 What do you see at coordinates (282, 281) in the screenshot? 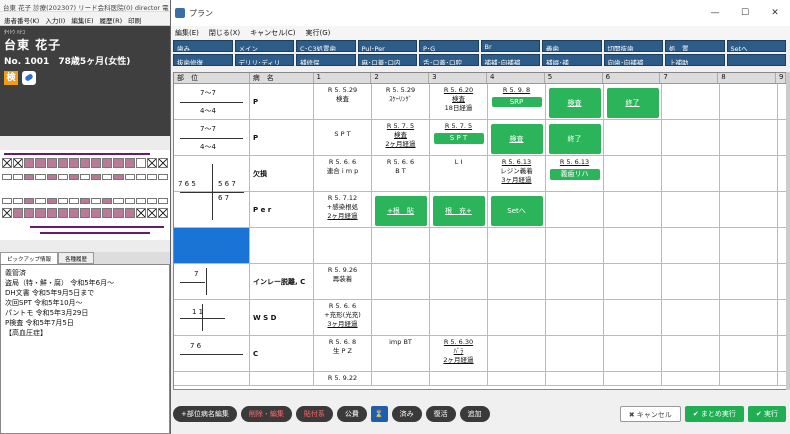
I see `disease-name: インレー脱離, C` at bounding box center [282, 281].